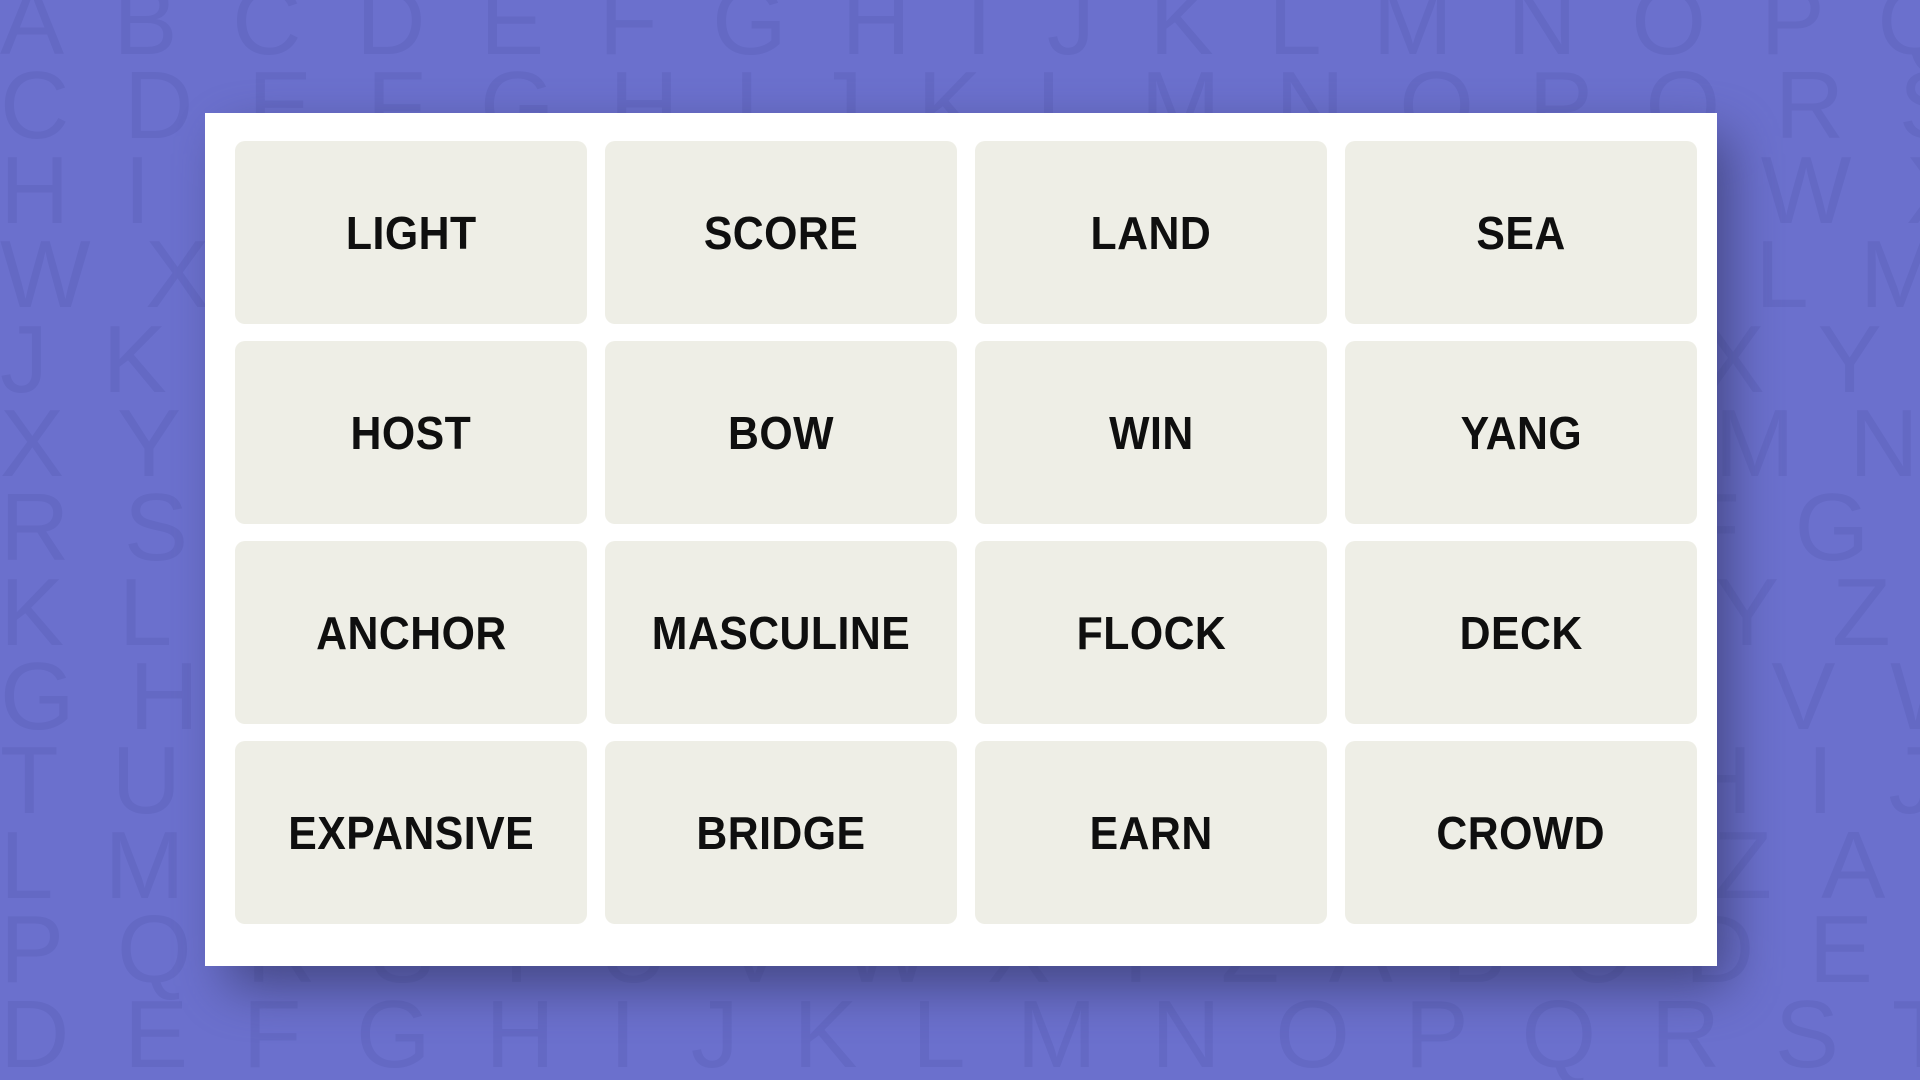 The width and height of the screenshot is (1920, 1080). I want to click on word-tile-label: WIN, so click(1151, 432).